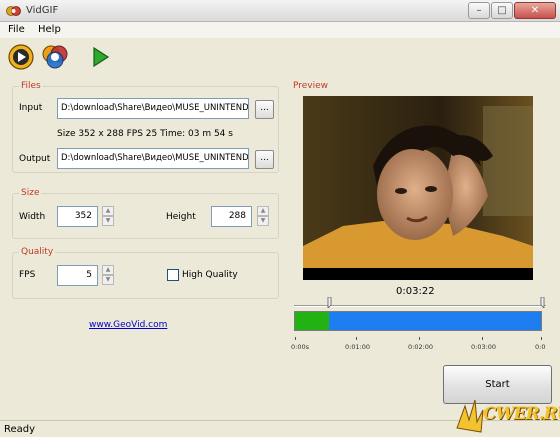 The height and width of the screenshot is (437, 560). Describe the element at coordinates (13, 11) in the screenshot. I see `app-icon` at that location.